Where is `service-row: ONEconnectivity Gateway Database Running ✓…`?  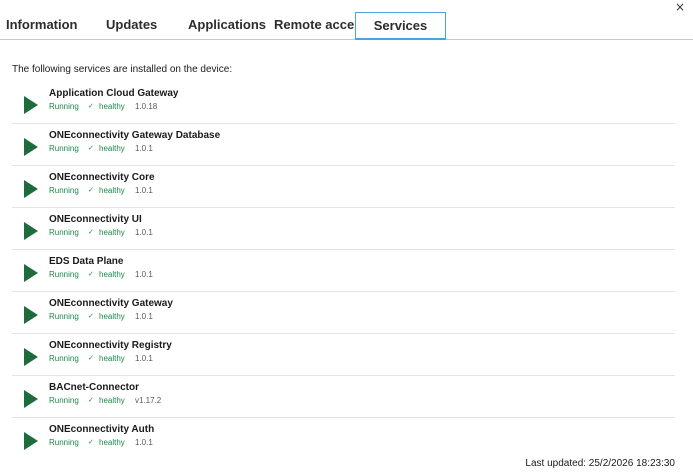
service-row: ONEconnectivity Gateway Database Running ✓… is located at coordinates (343, 145).